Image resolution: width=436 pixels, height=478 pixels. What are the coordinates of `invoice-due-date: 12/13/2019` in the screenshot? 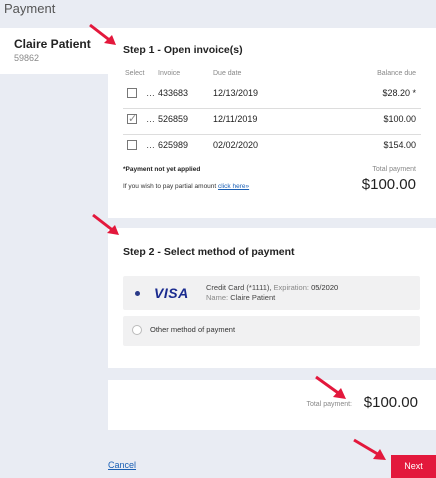 It's located at (236, 93).